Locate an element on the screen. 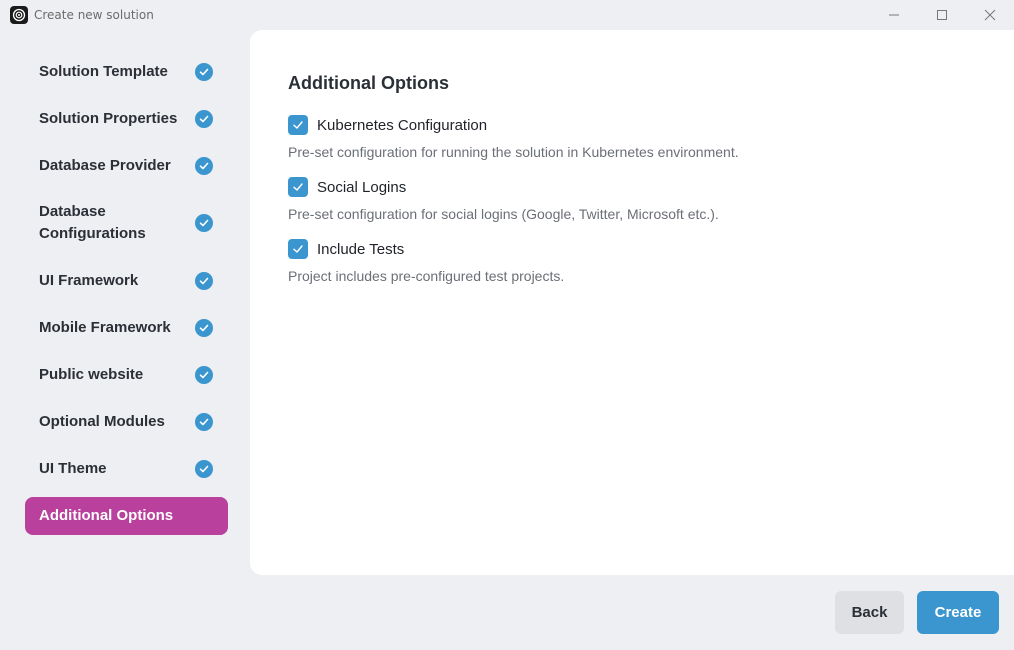  kubernetes-checkbox is located at coordinates (298, 125).